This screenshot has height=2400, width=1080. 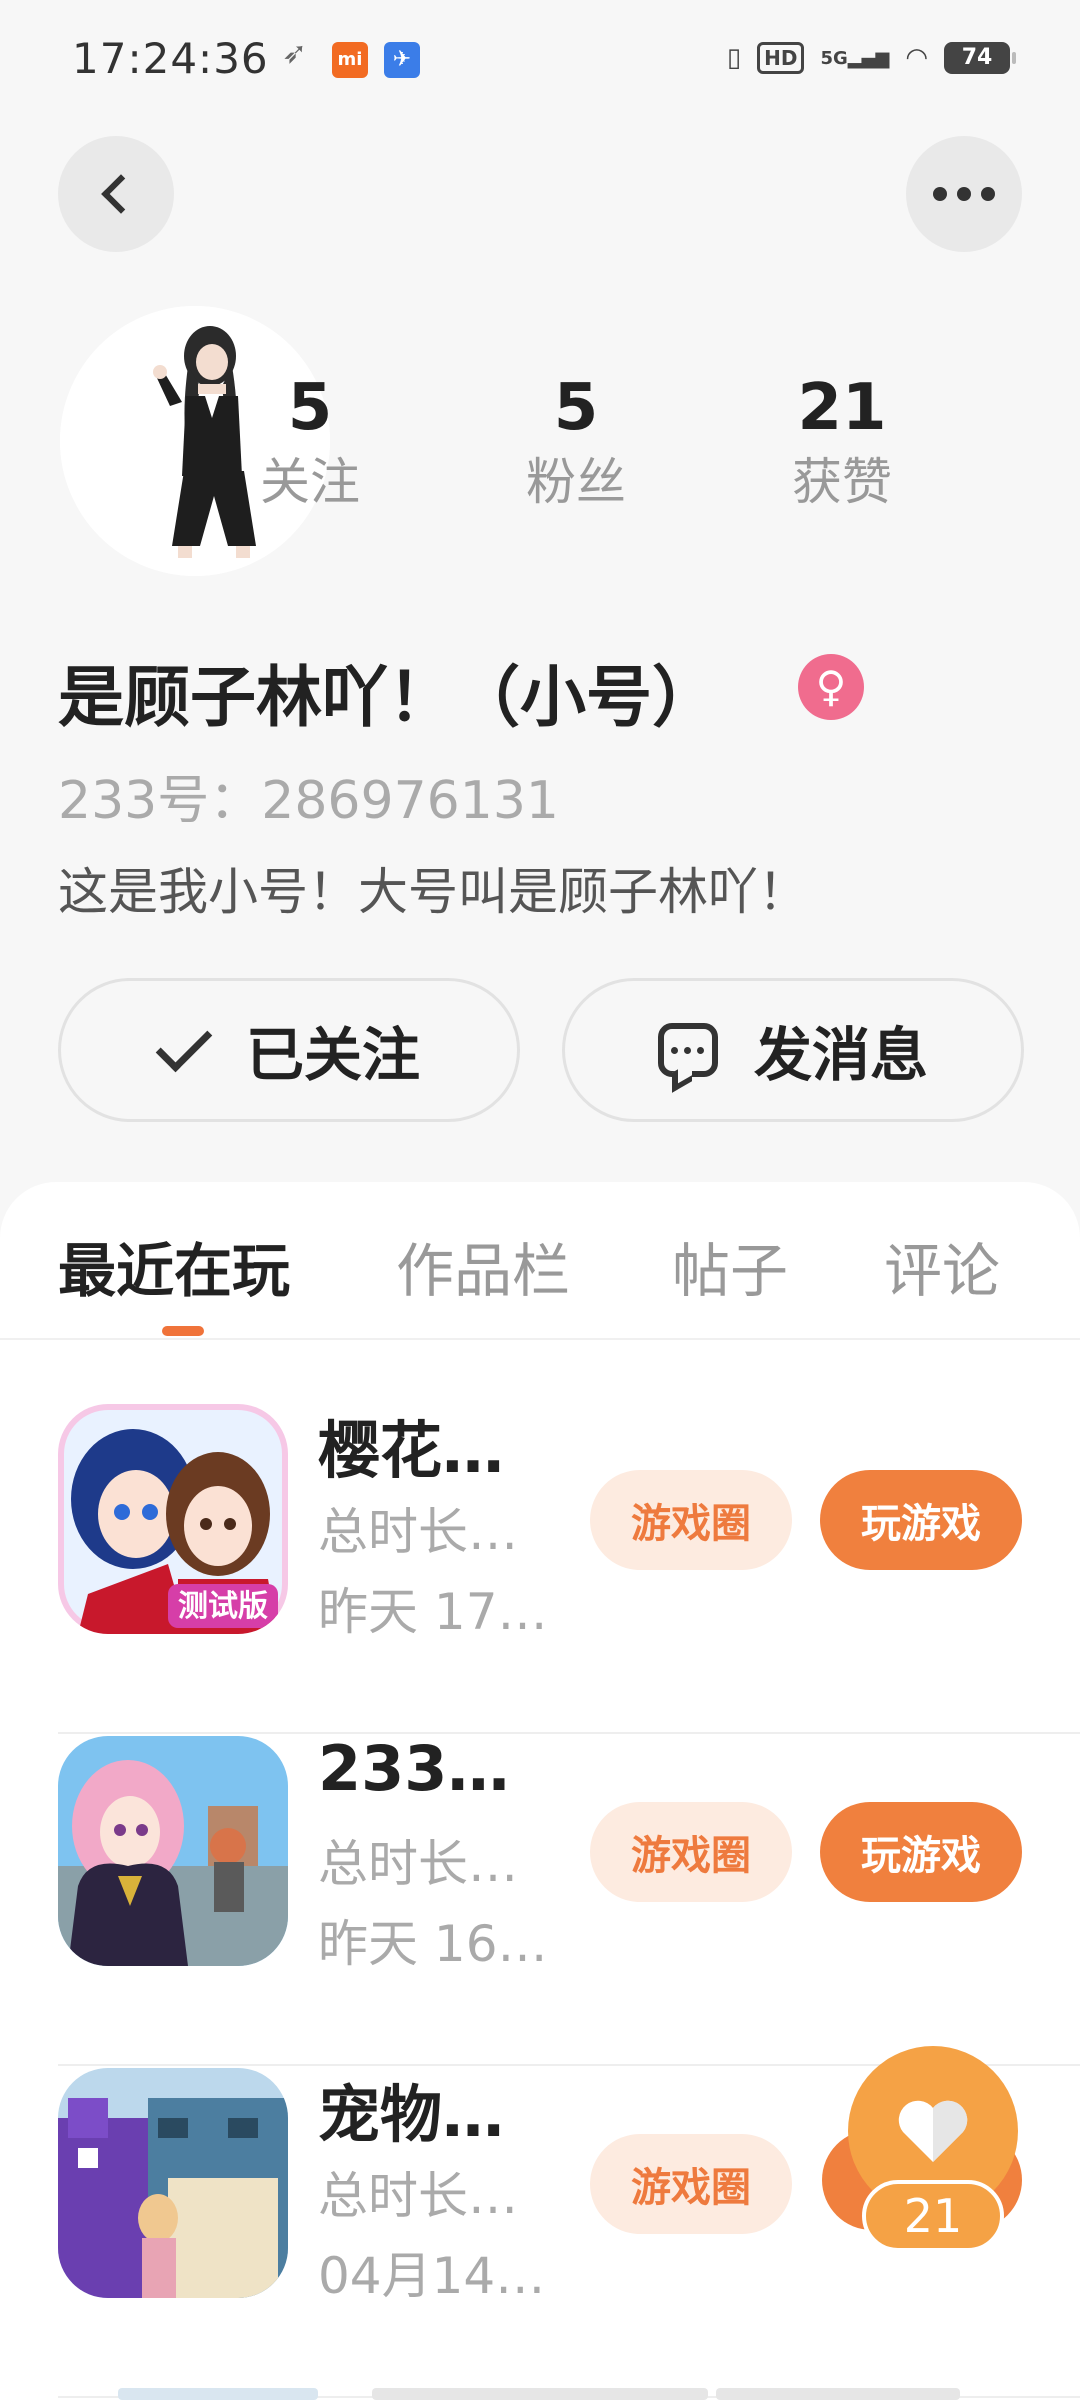 What do you see at coordinates (916, 58) in the screenshot?
I see `wifi-icon: ◠` at bounding box center [916, 58].